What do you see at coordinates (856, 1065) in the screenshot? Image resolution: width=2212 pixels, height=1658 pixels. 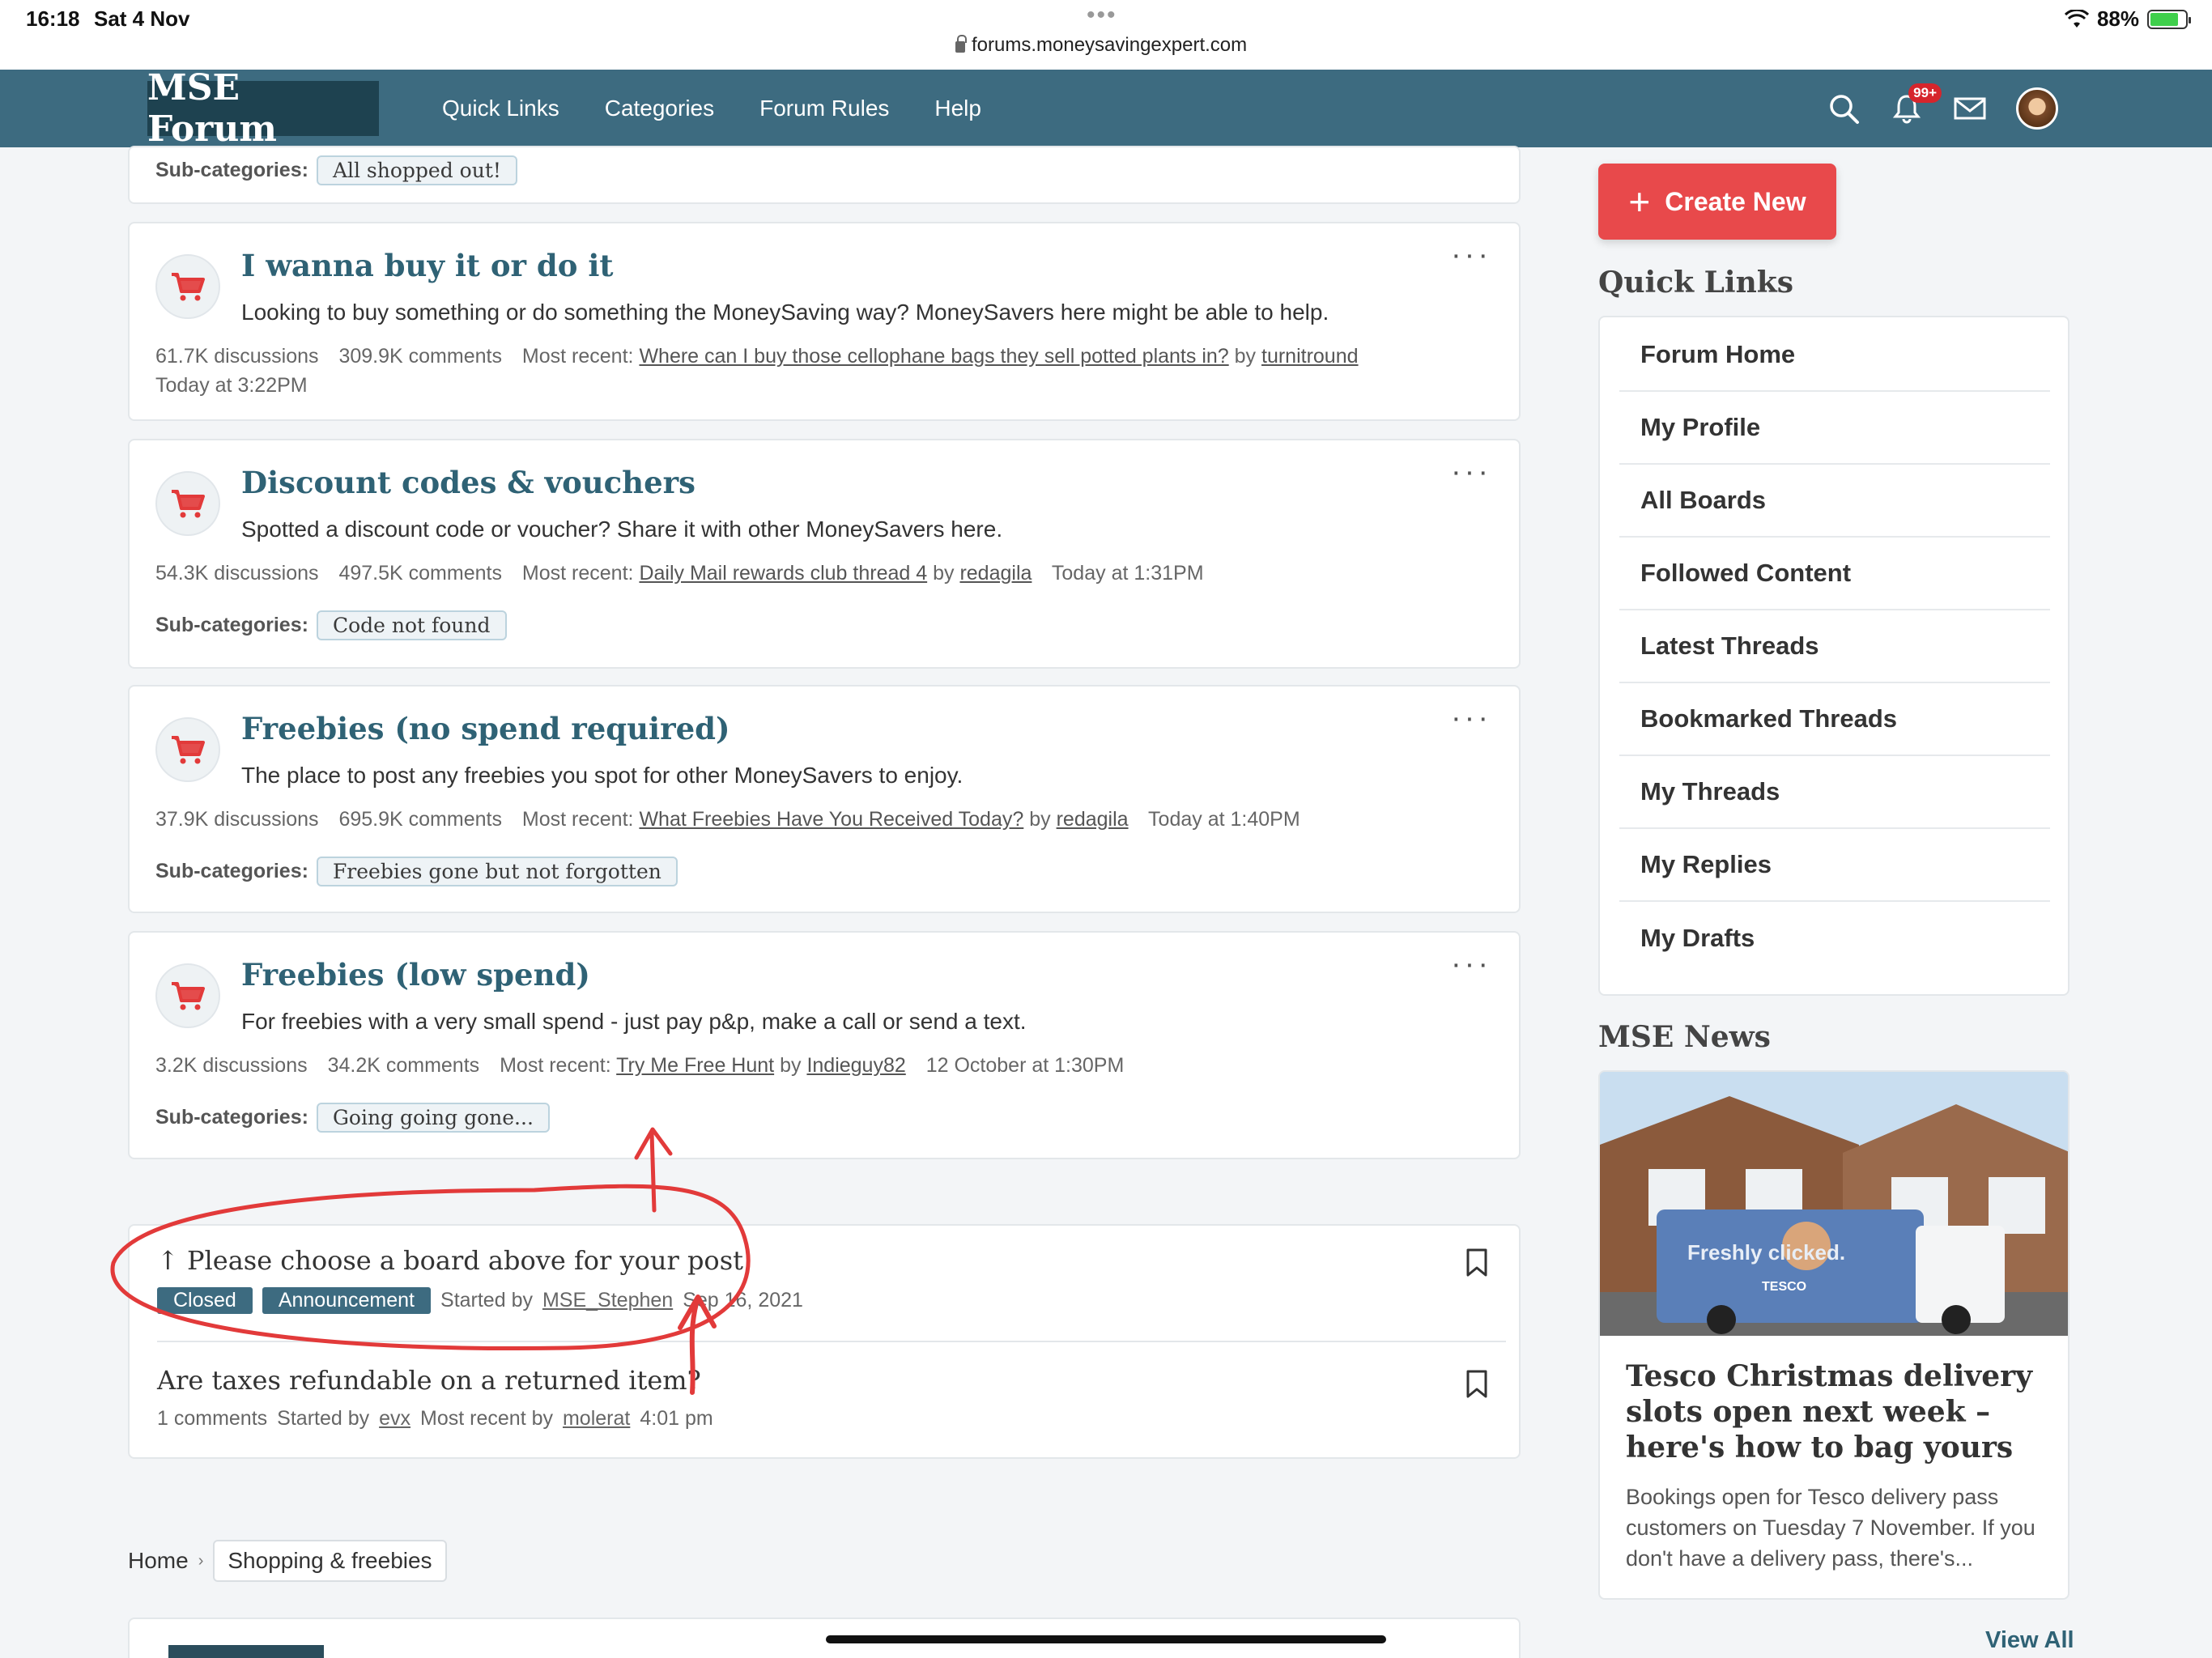 I see `recent-user-link: Indieguy82` at bounding box center [856, 1065].